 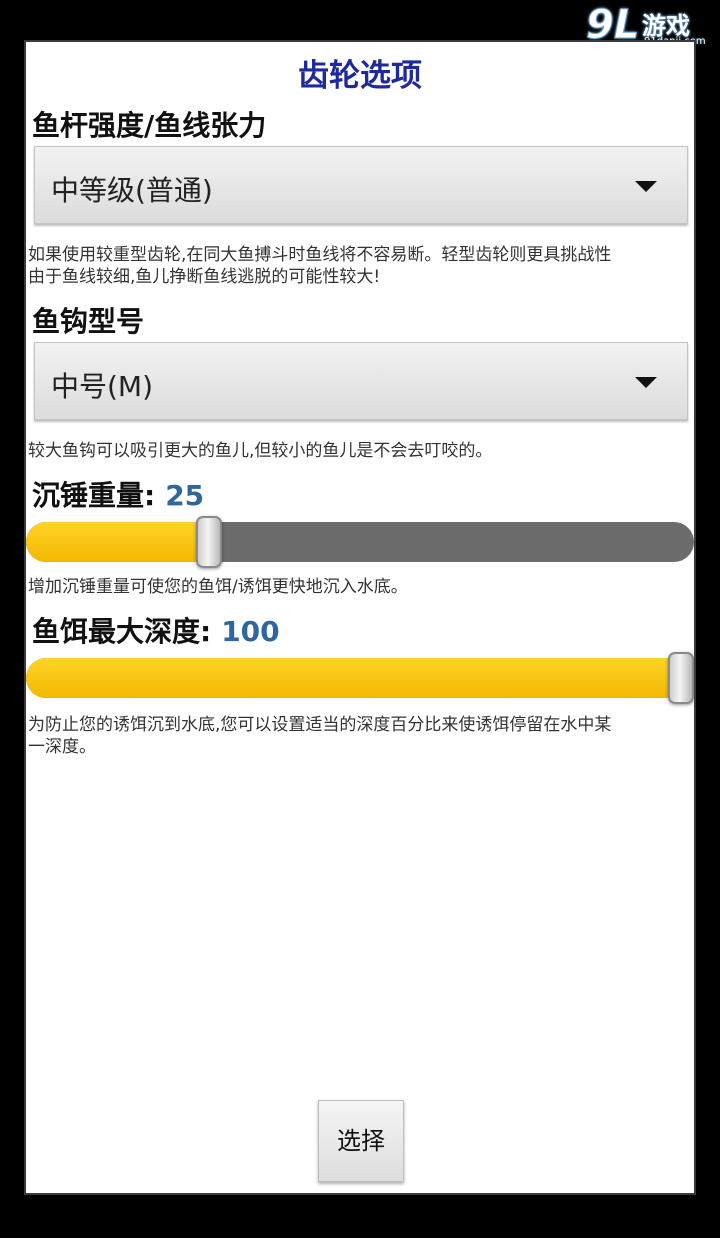 I want to click on bait-depth-description: 为防止您的诱饵沉到水底,您可以设置适当的深度百分比来使诱饵停留在水中某 一深度。, so click(x=361, y=736).